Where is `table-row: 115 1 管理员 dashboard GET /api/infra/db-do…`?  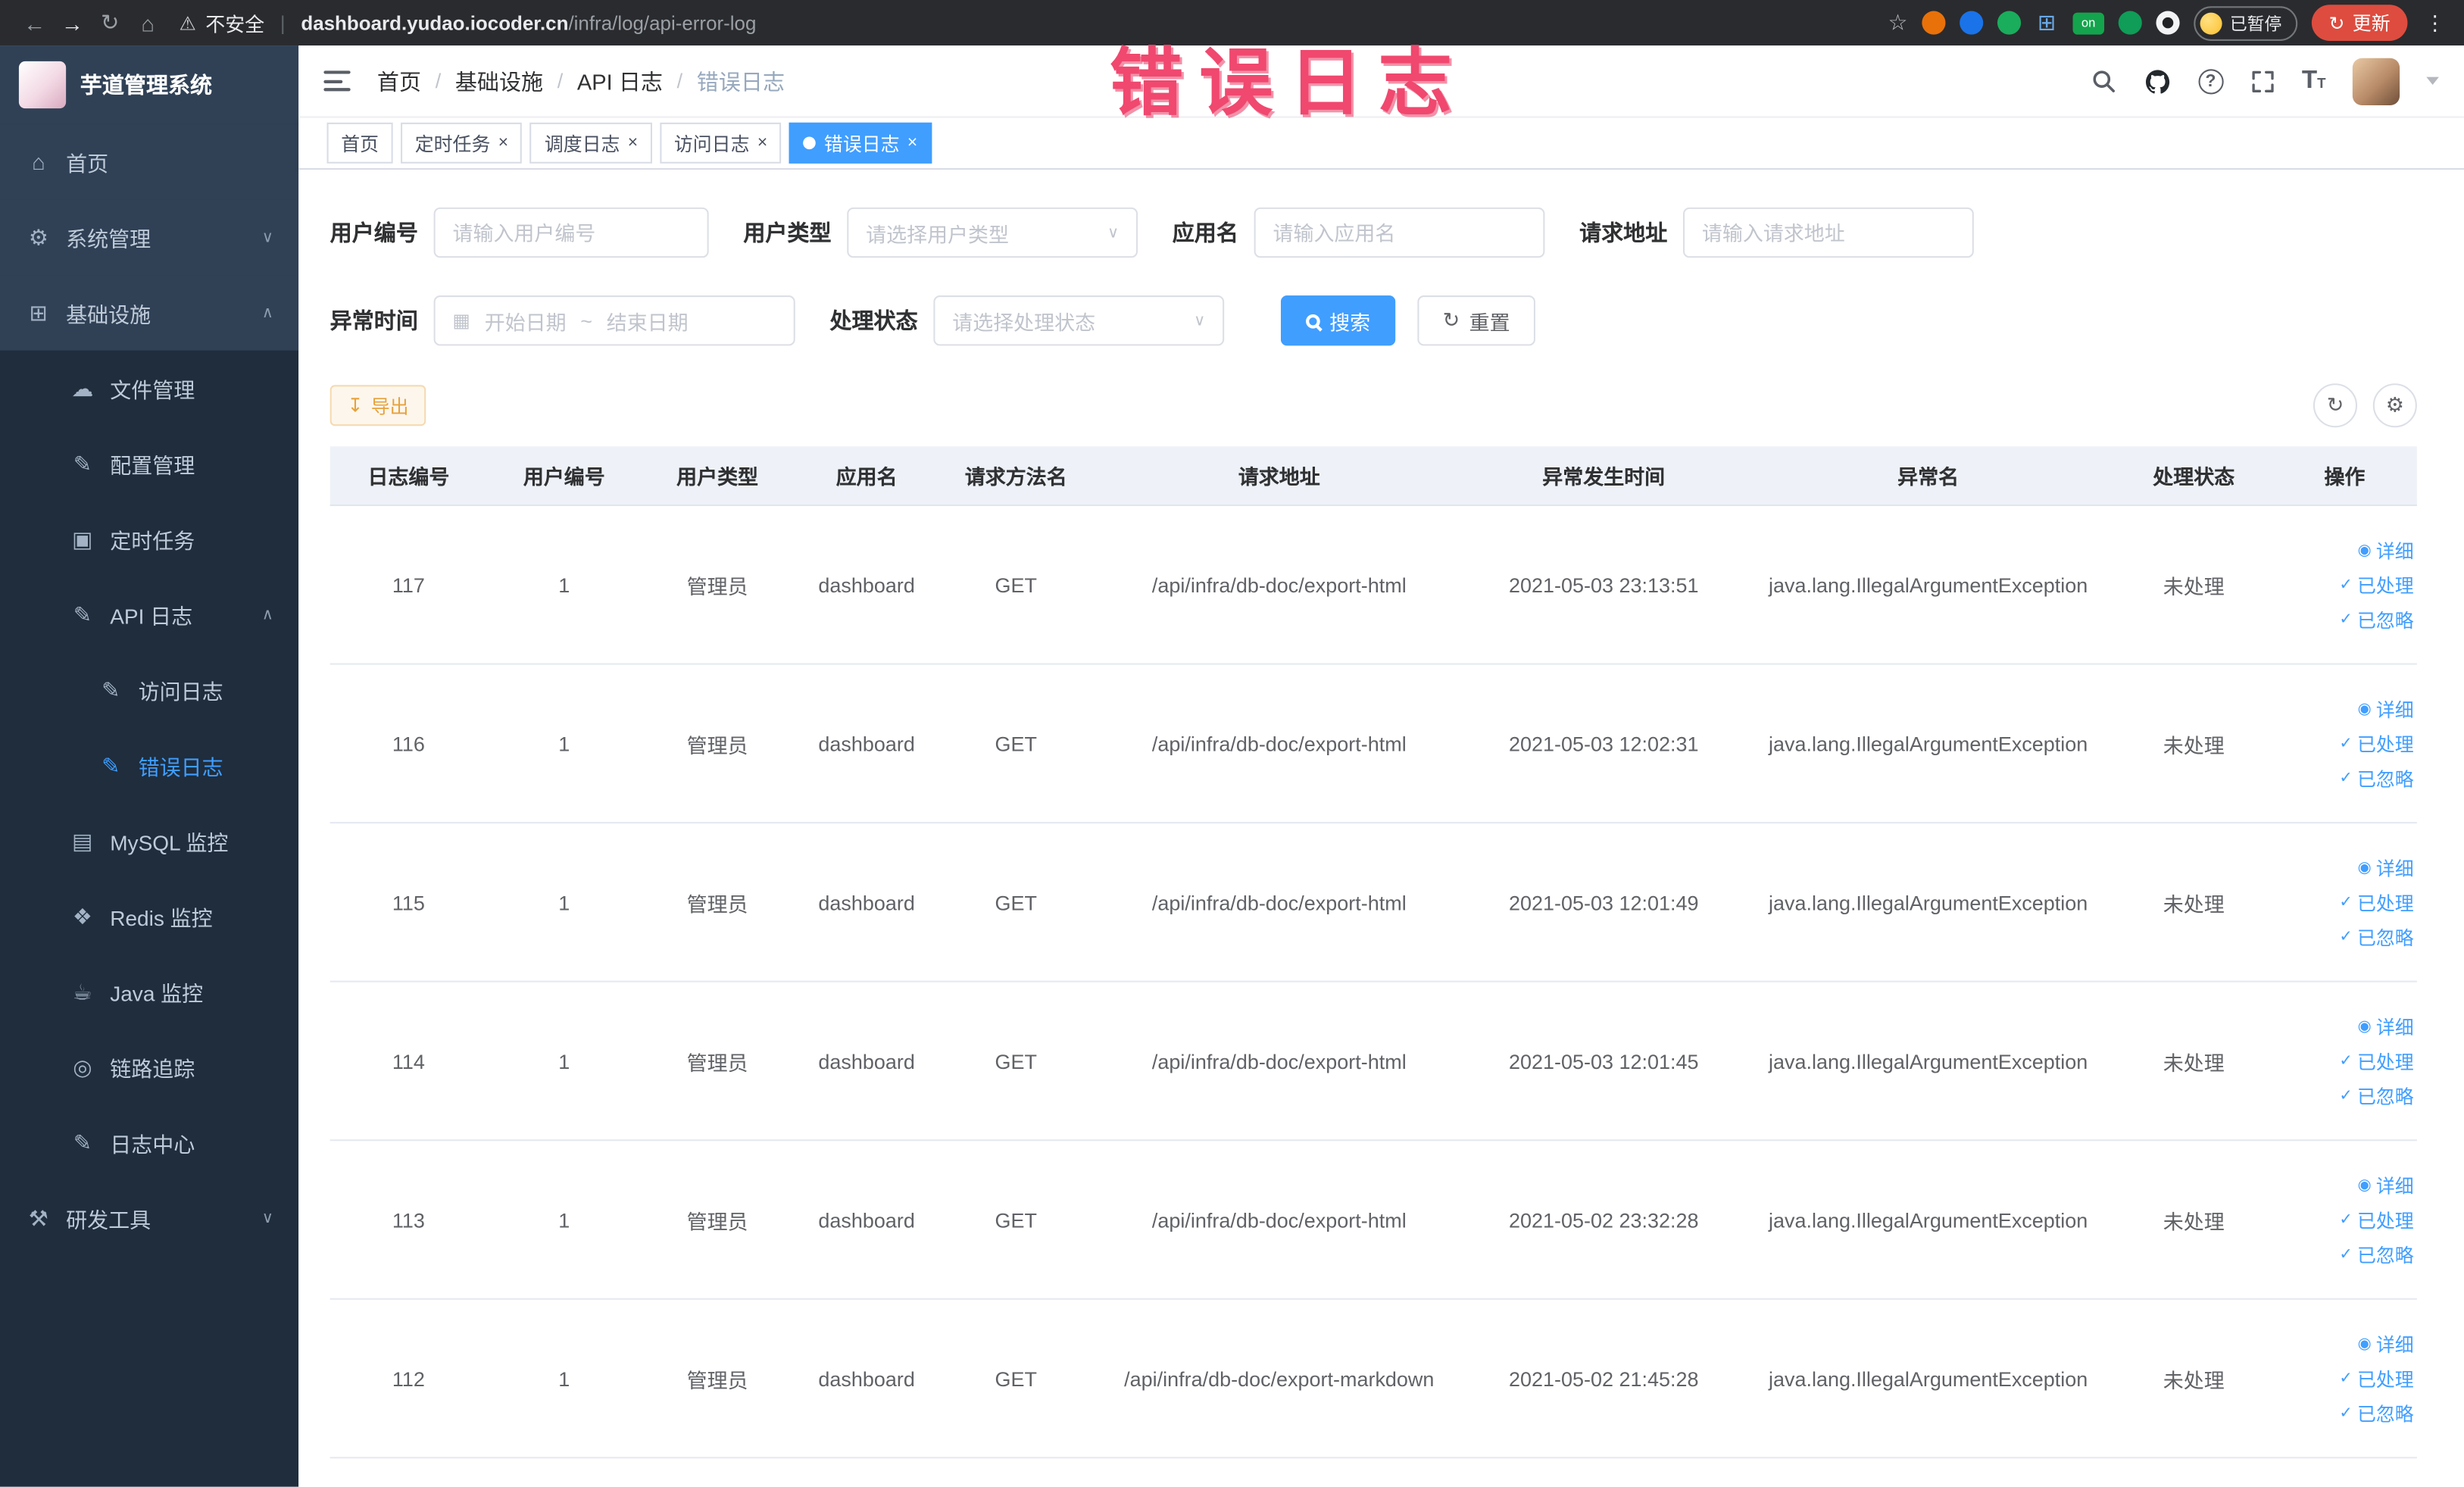 table-row: 115 1 管理员 dashboard GET /api/infra/db-do… is located at coordinates (1373, 902).